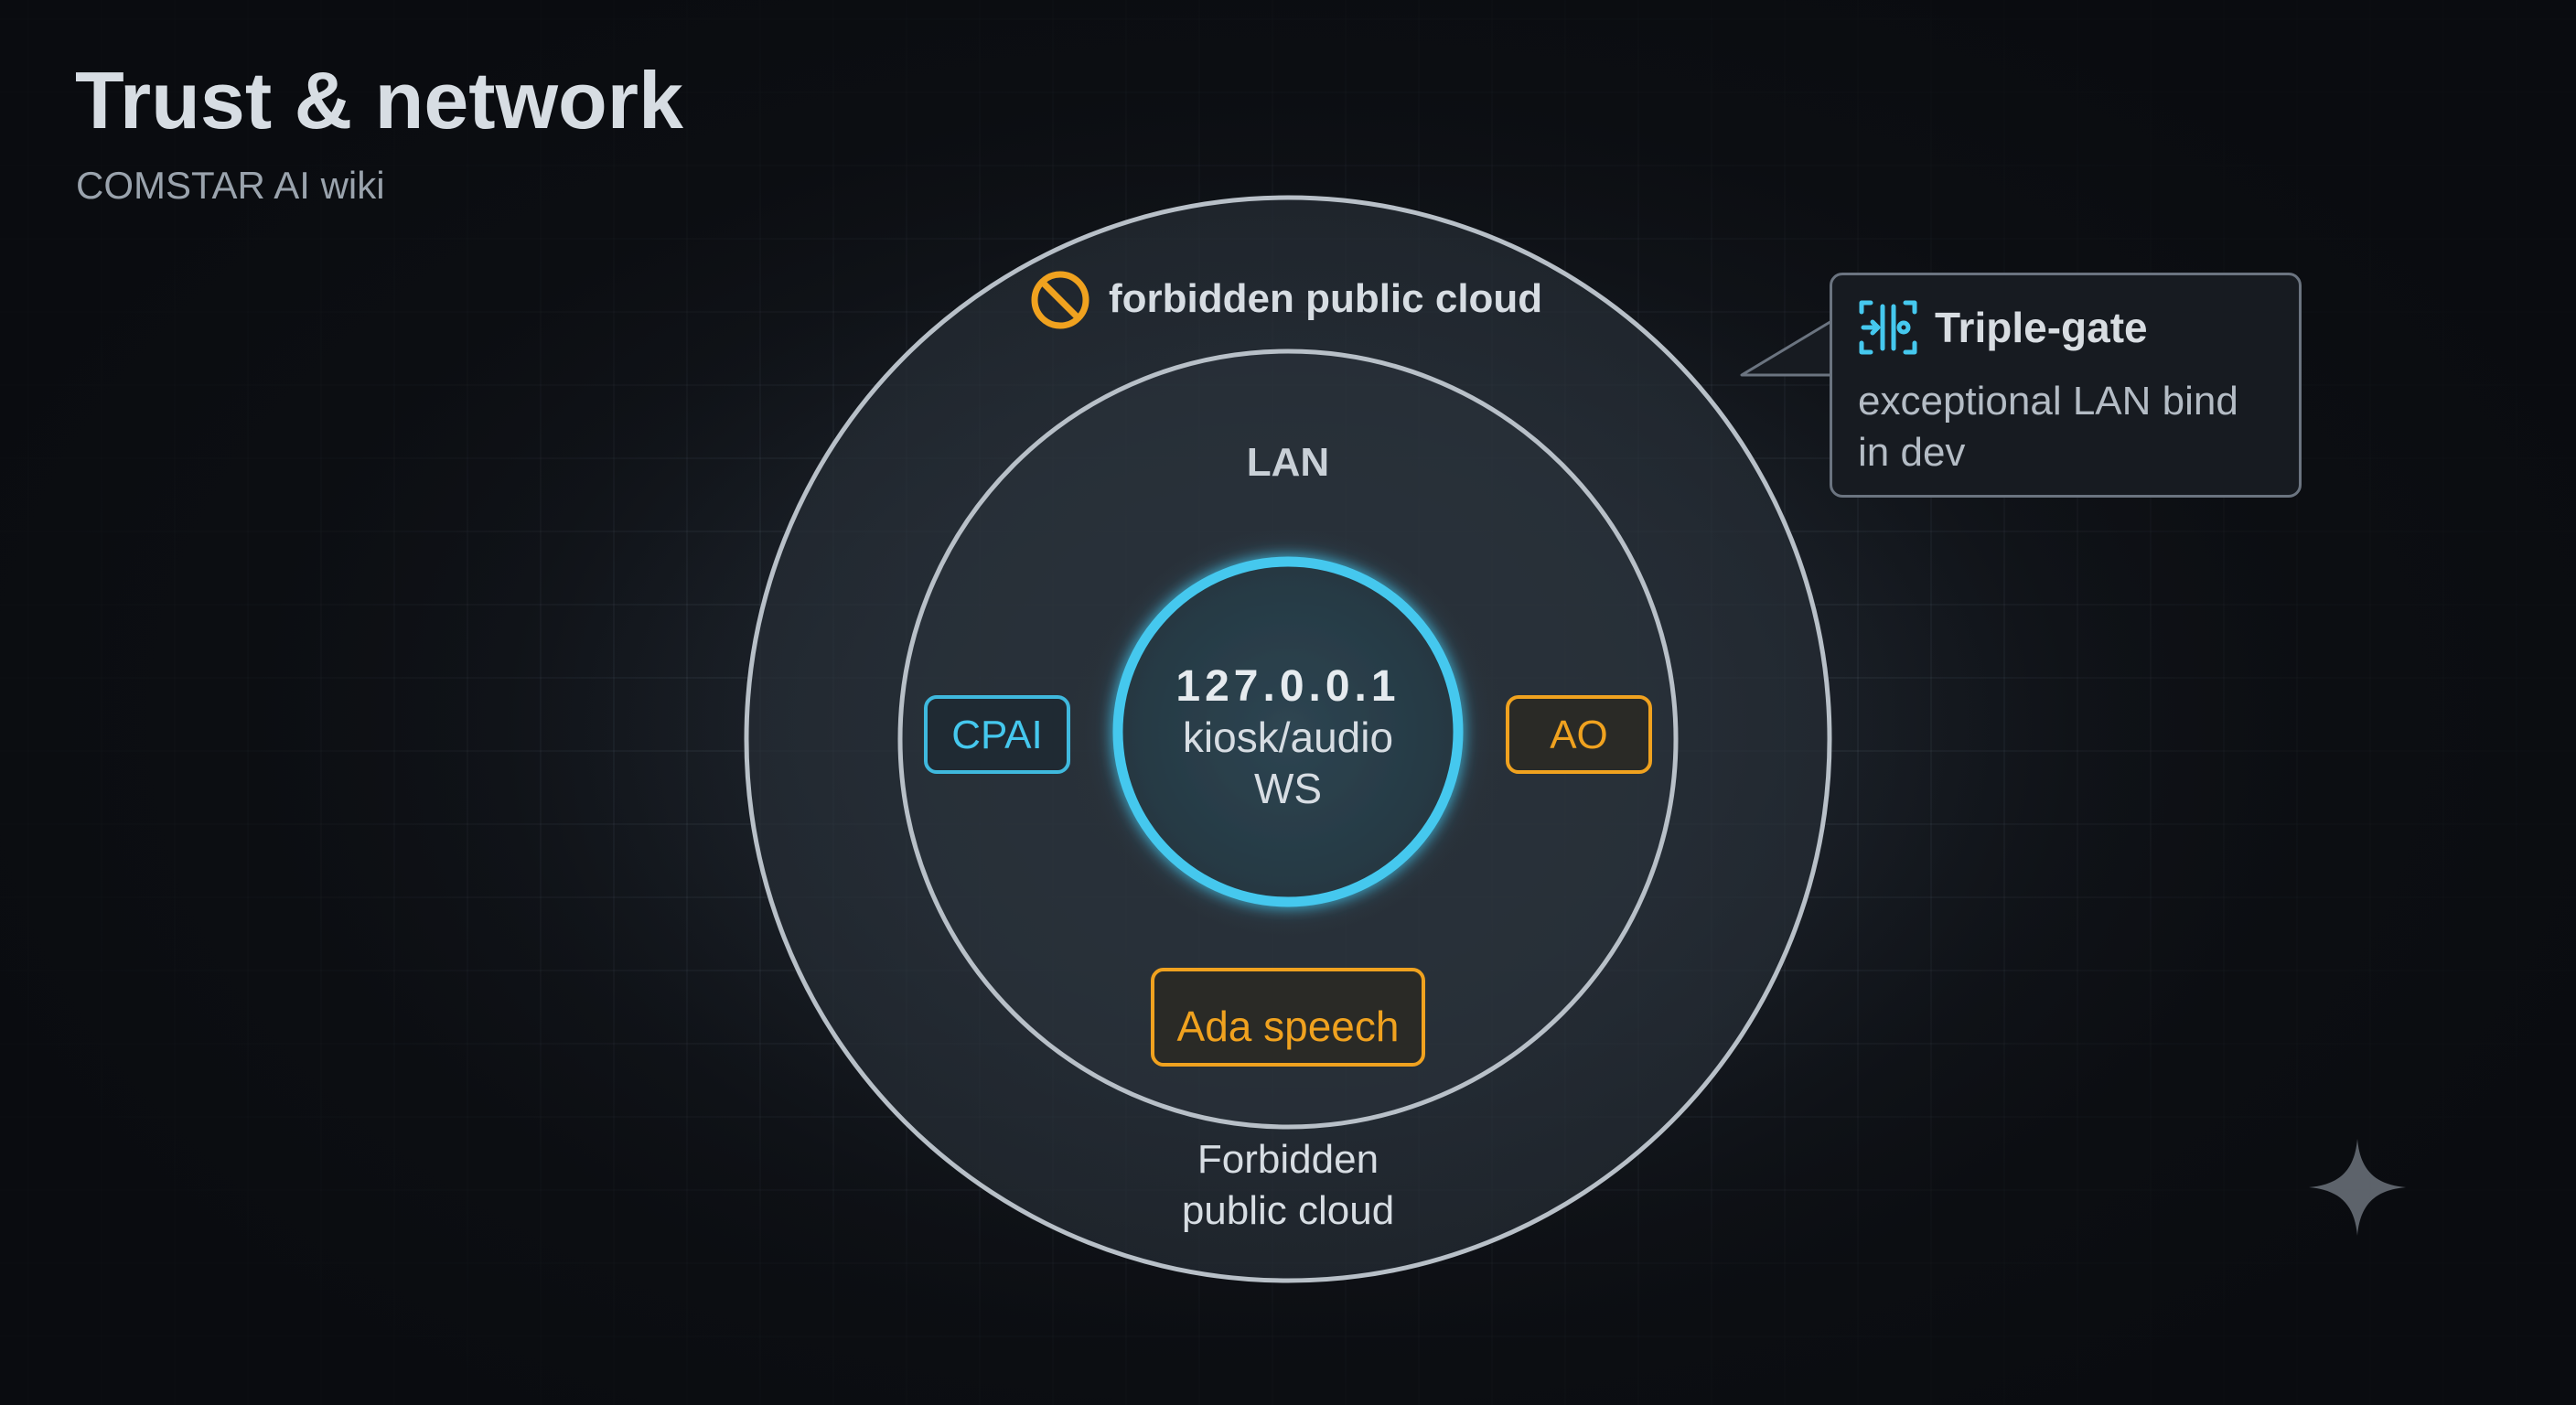 The height and width of the screenshot is (1405, 2576). I want to click on core-service: kiosk/audio, so click(1288, 737).